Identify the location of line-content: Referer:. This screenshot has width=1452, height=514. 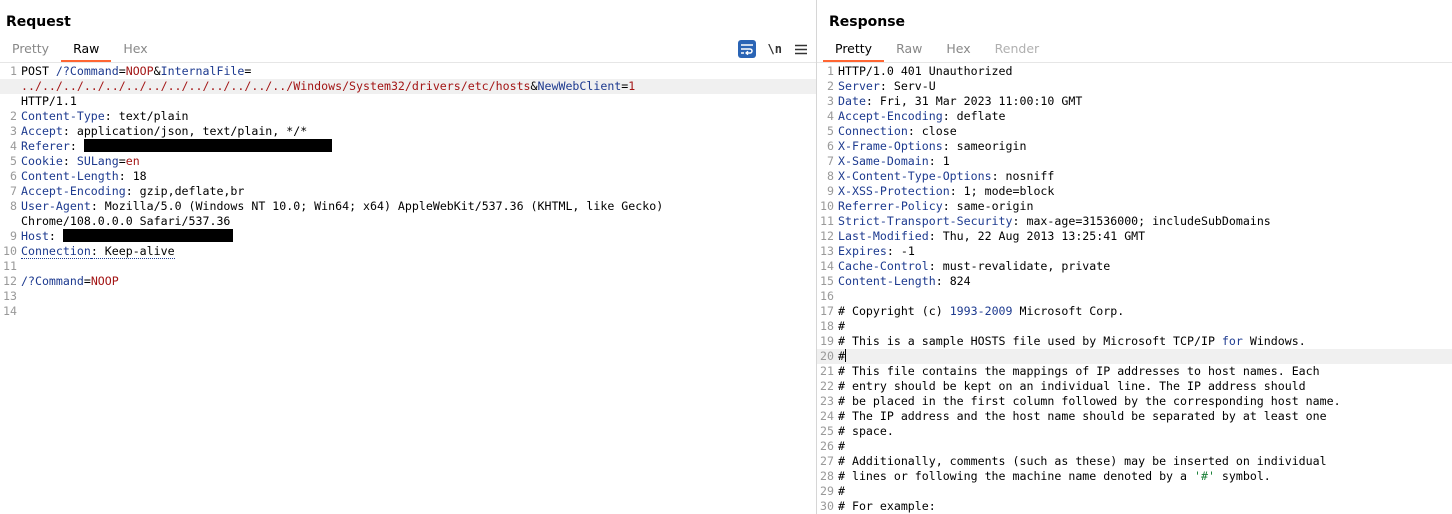
(418, 146).